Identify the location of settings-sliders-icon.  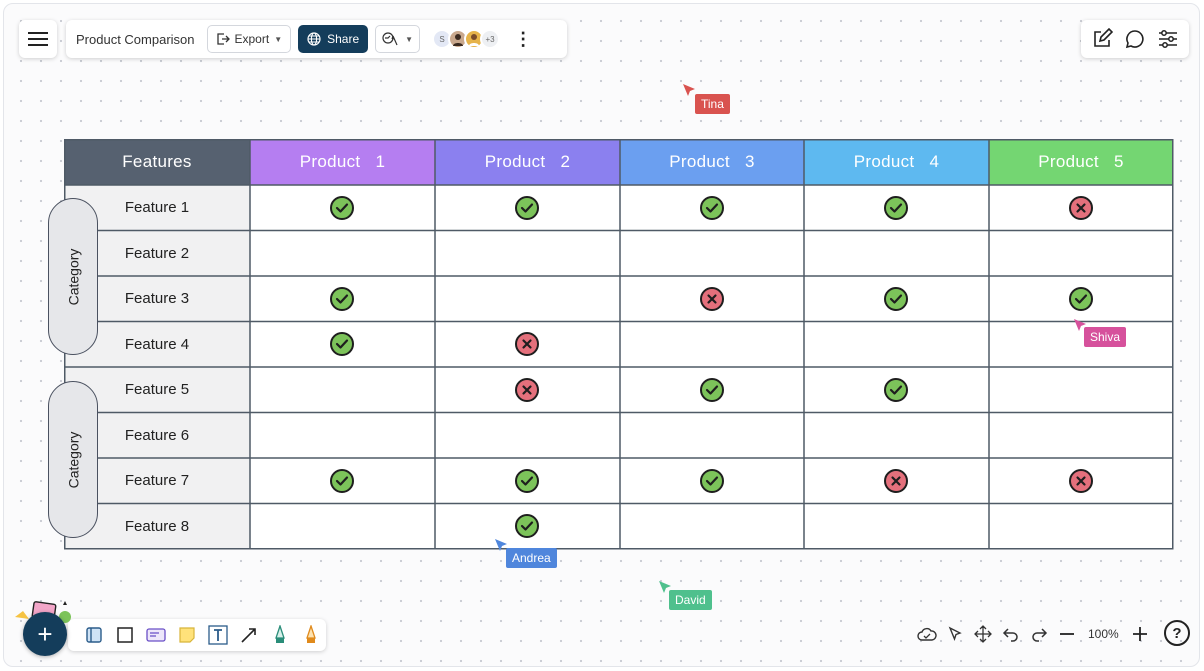
(1168, 39).